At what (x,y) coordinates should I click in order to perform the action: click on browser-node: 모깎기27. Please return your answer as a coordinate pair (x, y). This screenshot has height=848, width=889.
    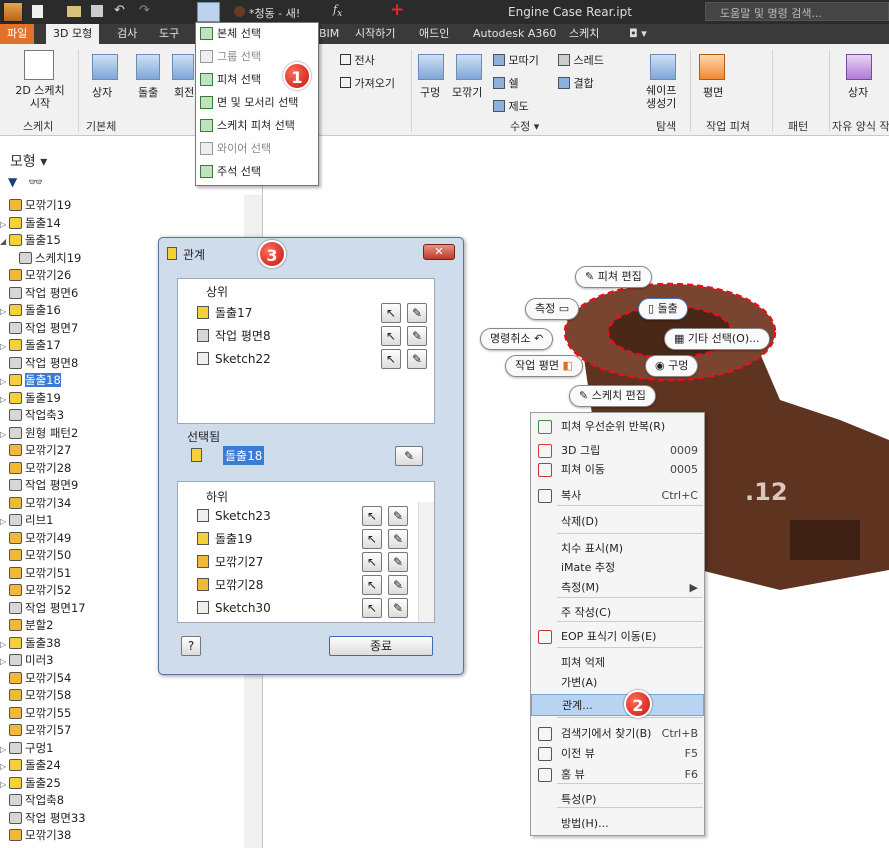
    Looking at the image, I should click on (40, 450).